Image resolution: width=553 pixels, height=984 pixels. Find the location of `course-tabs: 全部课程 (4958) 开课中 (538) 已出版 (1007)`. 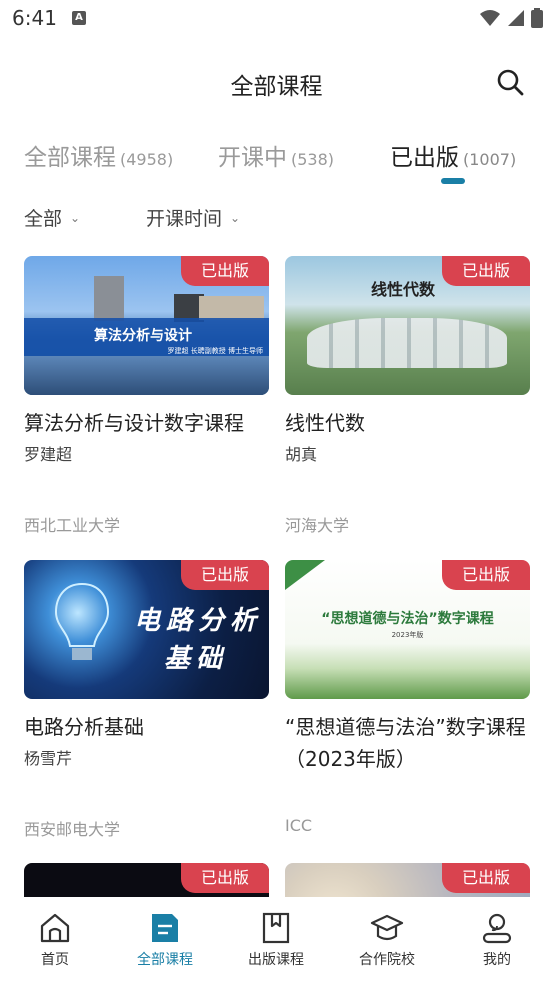

course-tabs: 全部课程 (4958) 开课中 (538) 已出版 (1007) is located at coordinates (276, 163).